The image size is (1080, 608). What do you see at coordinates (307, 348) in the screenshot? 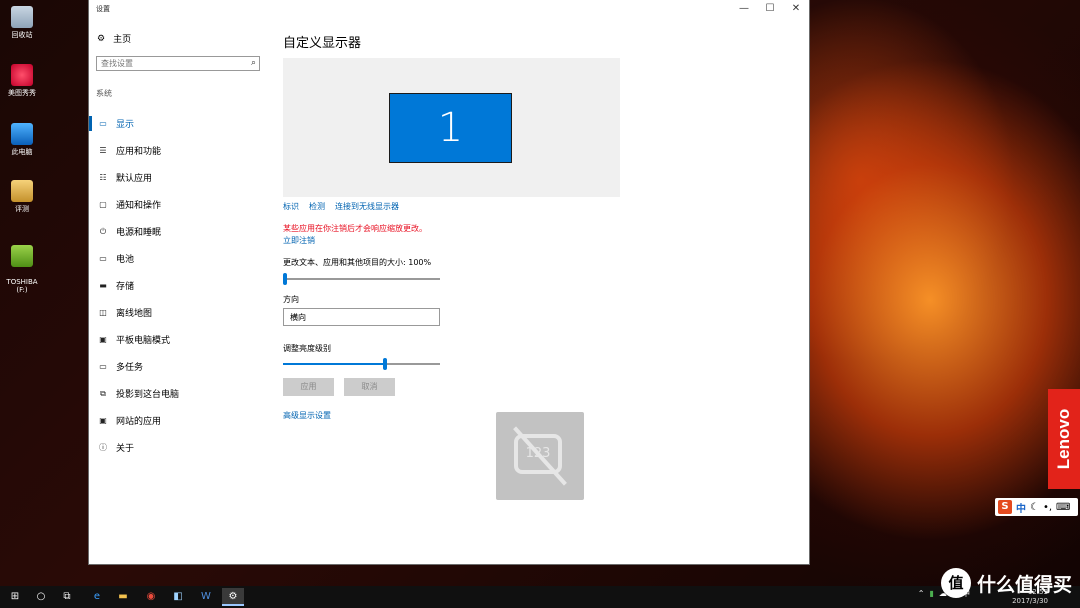
I see `brightness-label: 调整亮度级别` at bounding box center [307, 348].